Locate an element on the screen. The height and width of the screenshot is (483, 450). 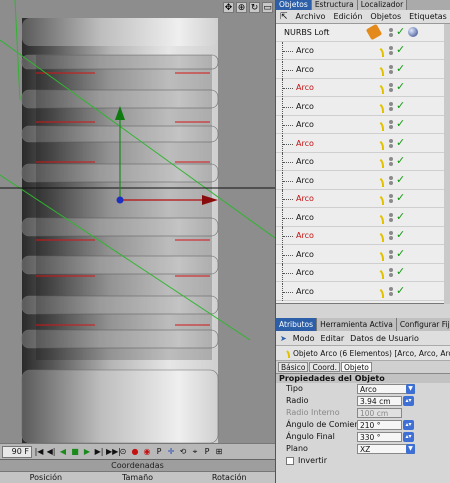
menu-editar: Editar is located at coordinates (332, 338).